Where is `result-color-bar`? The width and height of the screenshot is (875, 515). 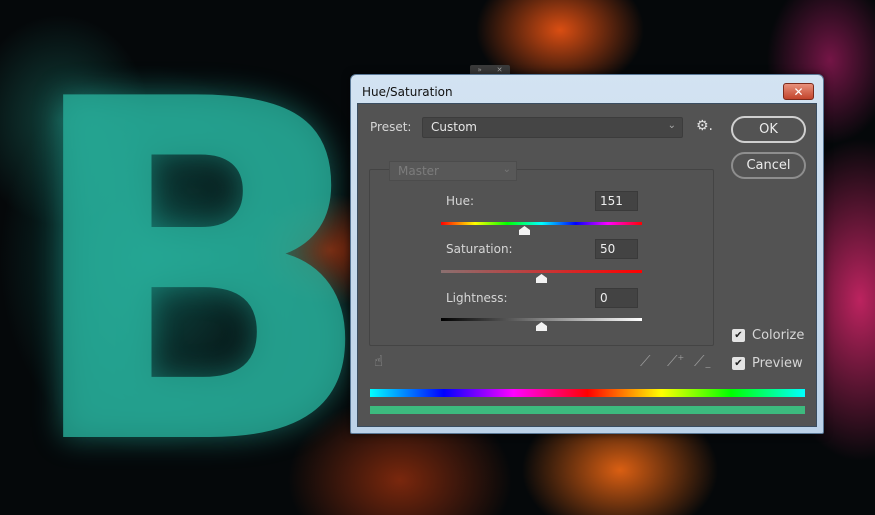
result-color-bar is located at coordinates (587, 410).